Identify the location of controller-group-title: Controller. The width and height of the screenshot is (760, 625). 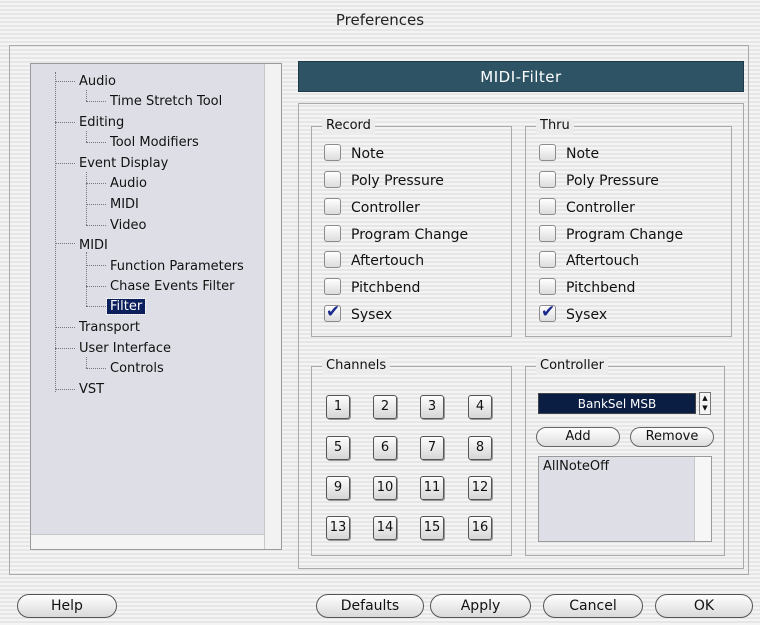
(572, 366).